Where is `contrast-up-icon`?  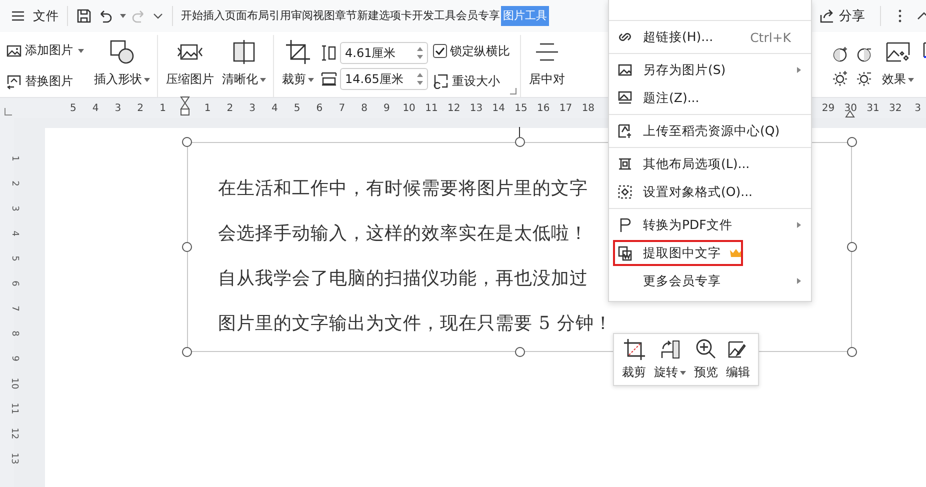 contrast-up-icon is located at coordinates (841, 54).